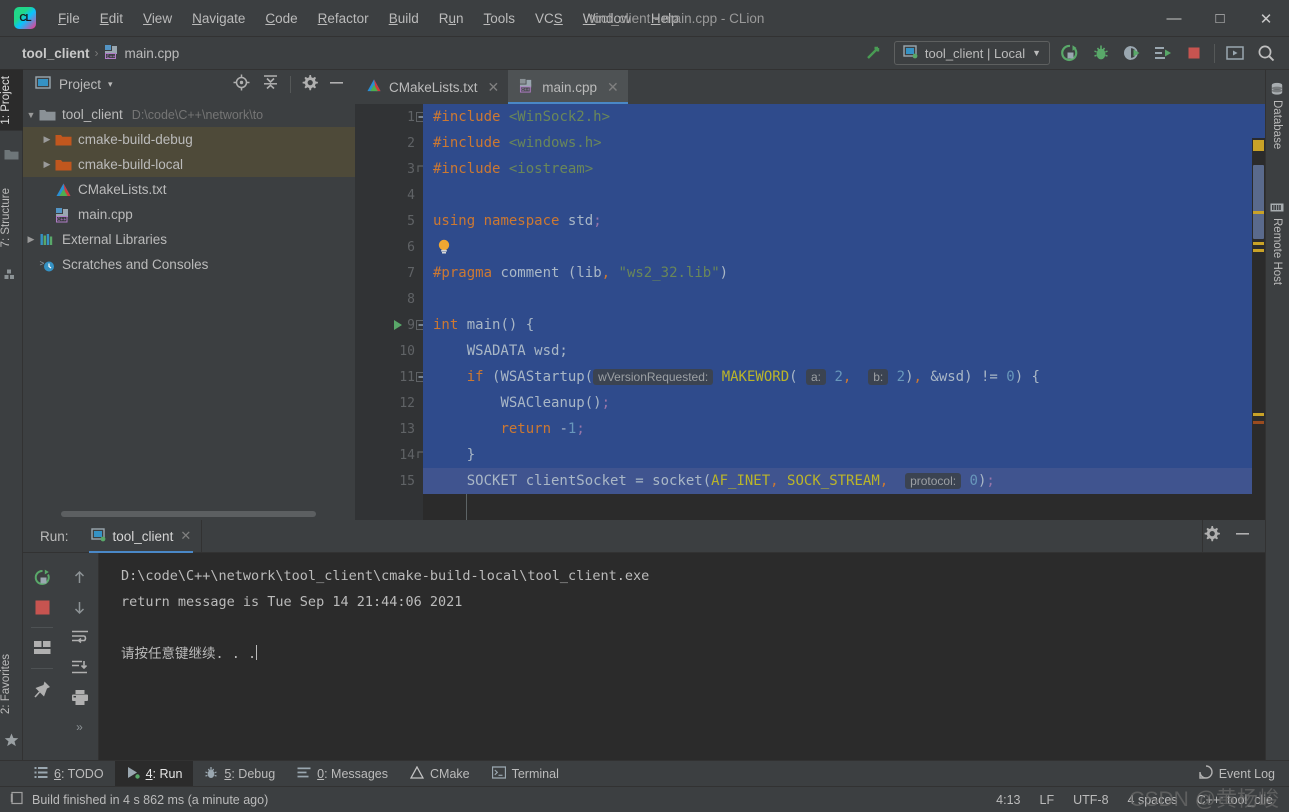 This screenshot has height=812, width=1289. What do you see at coordinates (270, 85) in the screenshot?
I see `collapse-all-icon` at bounding box center [270, 85].